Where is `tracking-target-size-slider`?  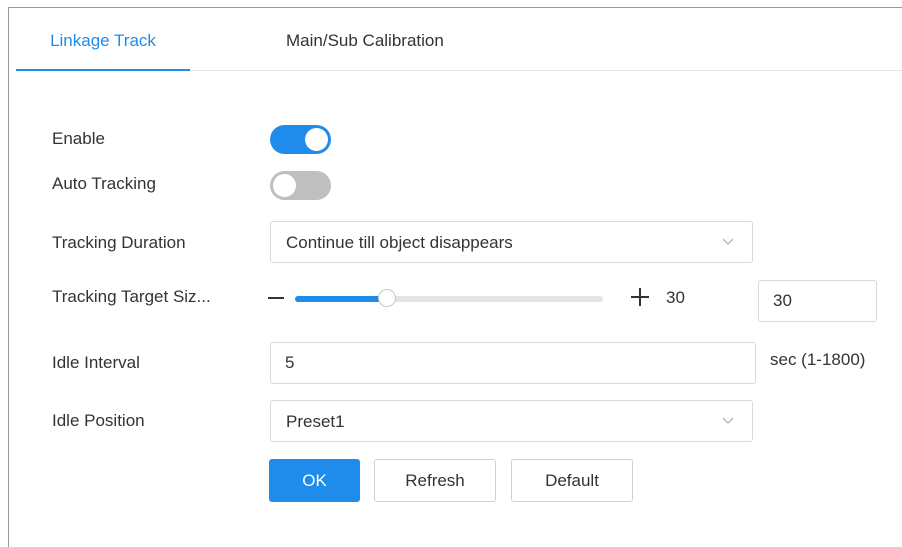
tracking-target-size-slider is located at coordinates (449, 298).